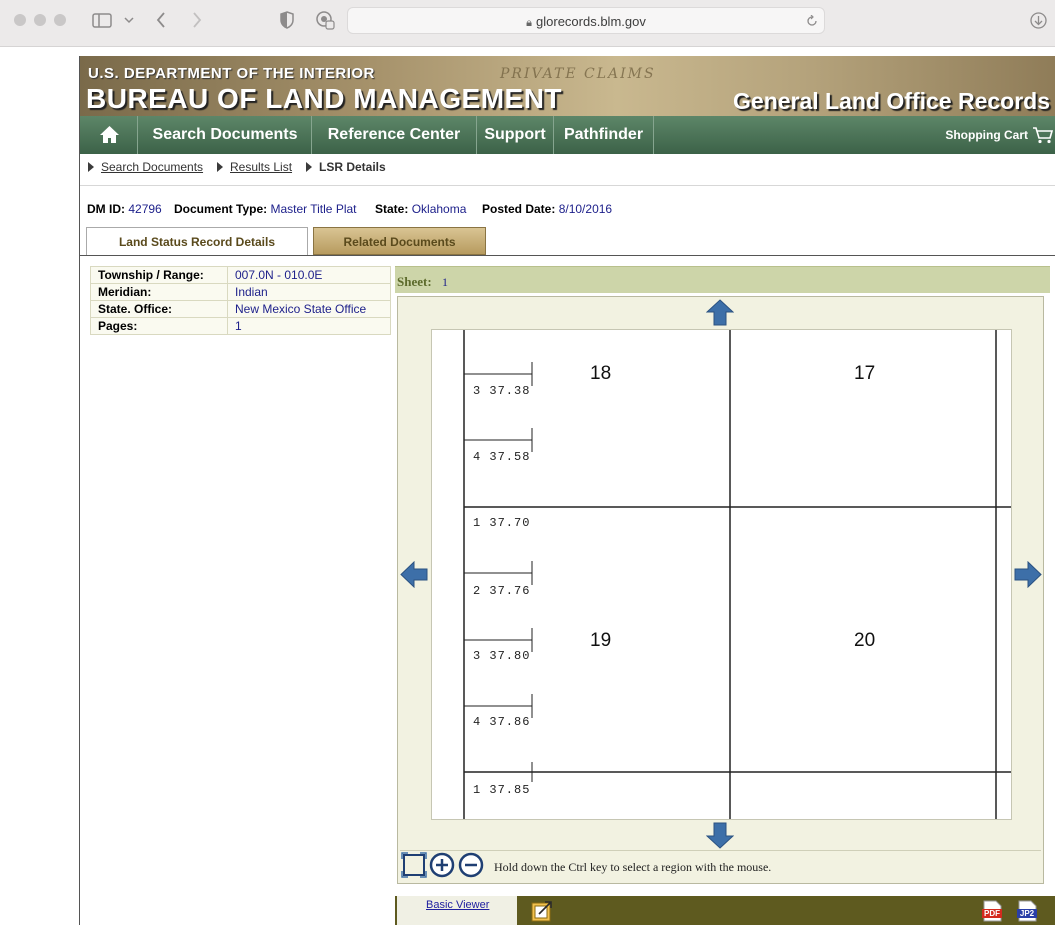 This screenshot has width=1055, height=927. What do you see at coordinates (515, 135) in the screenshot?
I see `nav-support: Support` at bounding box center [515, 135].